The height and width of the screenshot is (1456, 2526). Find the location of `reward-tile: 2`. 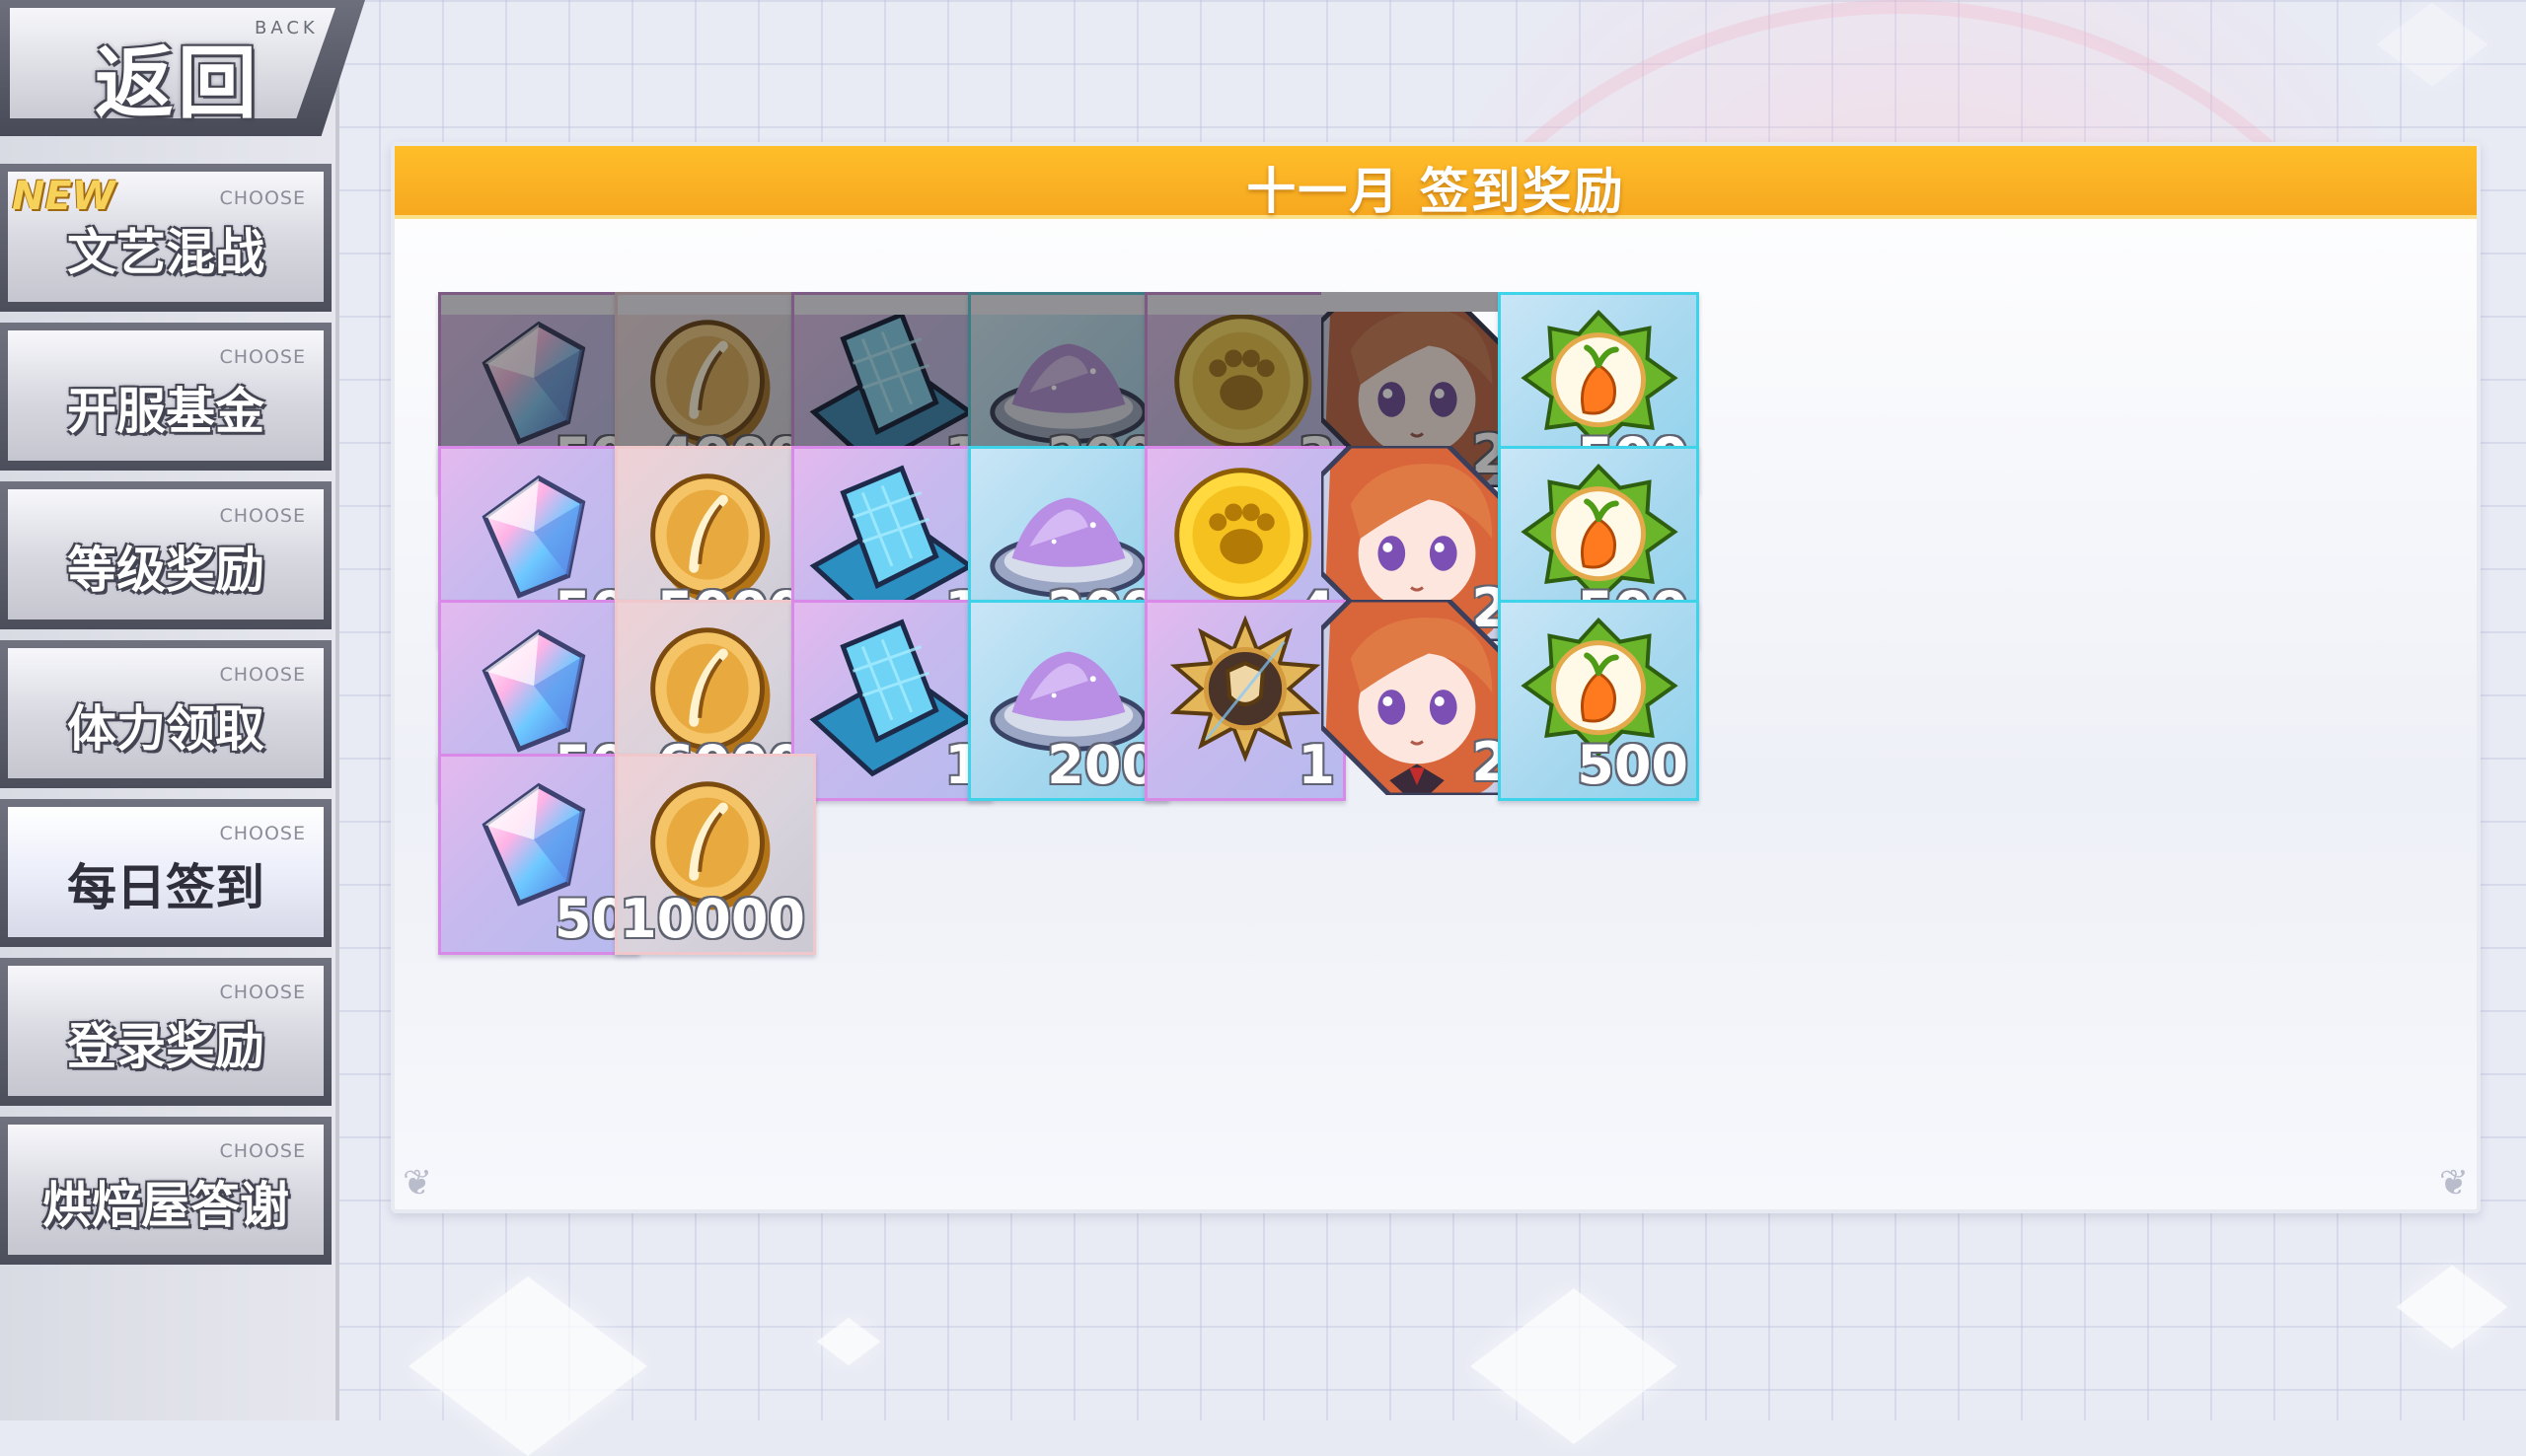

reward-tile: 2 is located at coordinates (1419, 697).